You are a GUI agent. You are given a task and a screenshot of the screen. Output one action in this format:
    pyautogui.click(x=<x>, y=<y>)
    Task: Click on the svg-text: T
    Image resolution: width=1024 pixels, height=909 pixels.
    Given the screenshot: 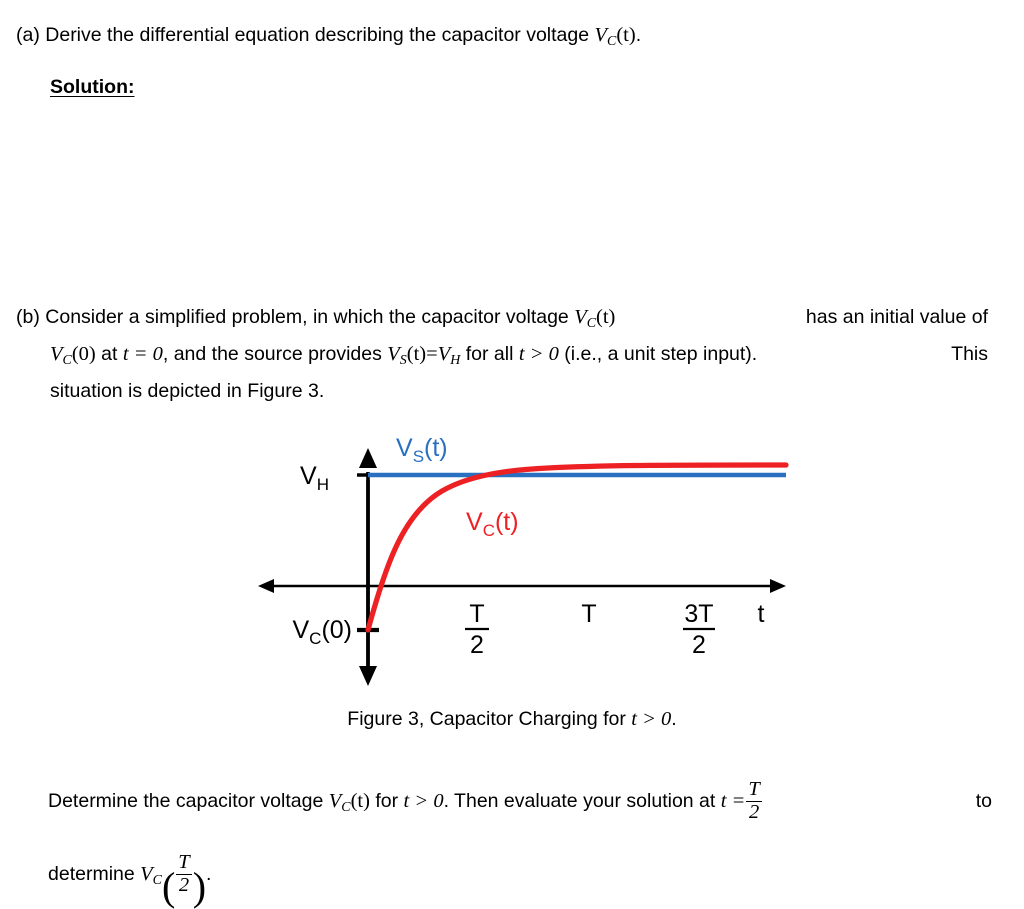 What is the action you would take?
    pyautogui.click(x=476, y=614)
    